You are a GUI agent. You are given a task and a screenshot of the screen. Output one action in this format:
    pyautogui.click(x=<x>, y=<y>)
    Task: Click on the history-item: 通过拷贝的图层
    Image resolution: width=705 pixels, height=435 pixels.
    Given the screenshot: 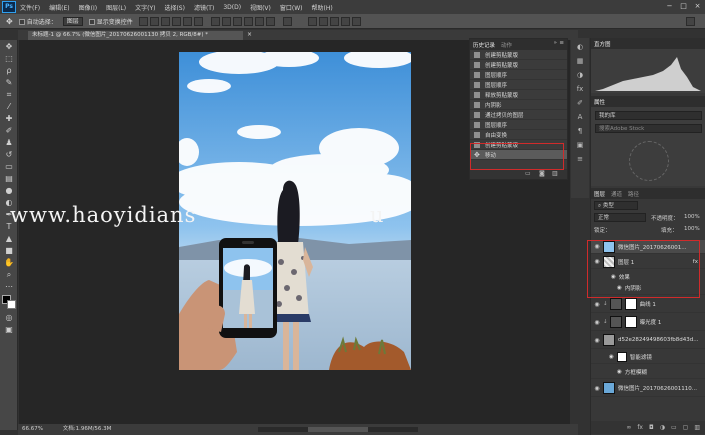 What is the action you would take?
    pyautogui.click(x=518, y=115)
    